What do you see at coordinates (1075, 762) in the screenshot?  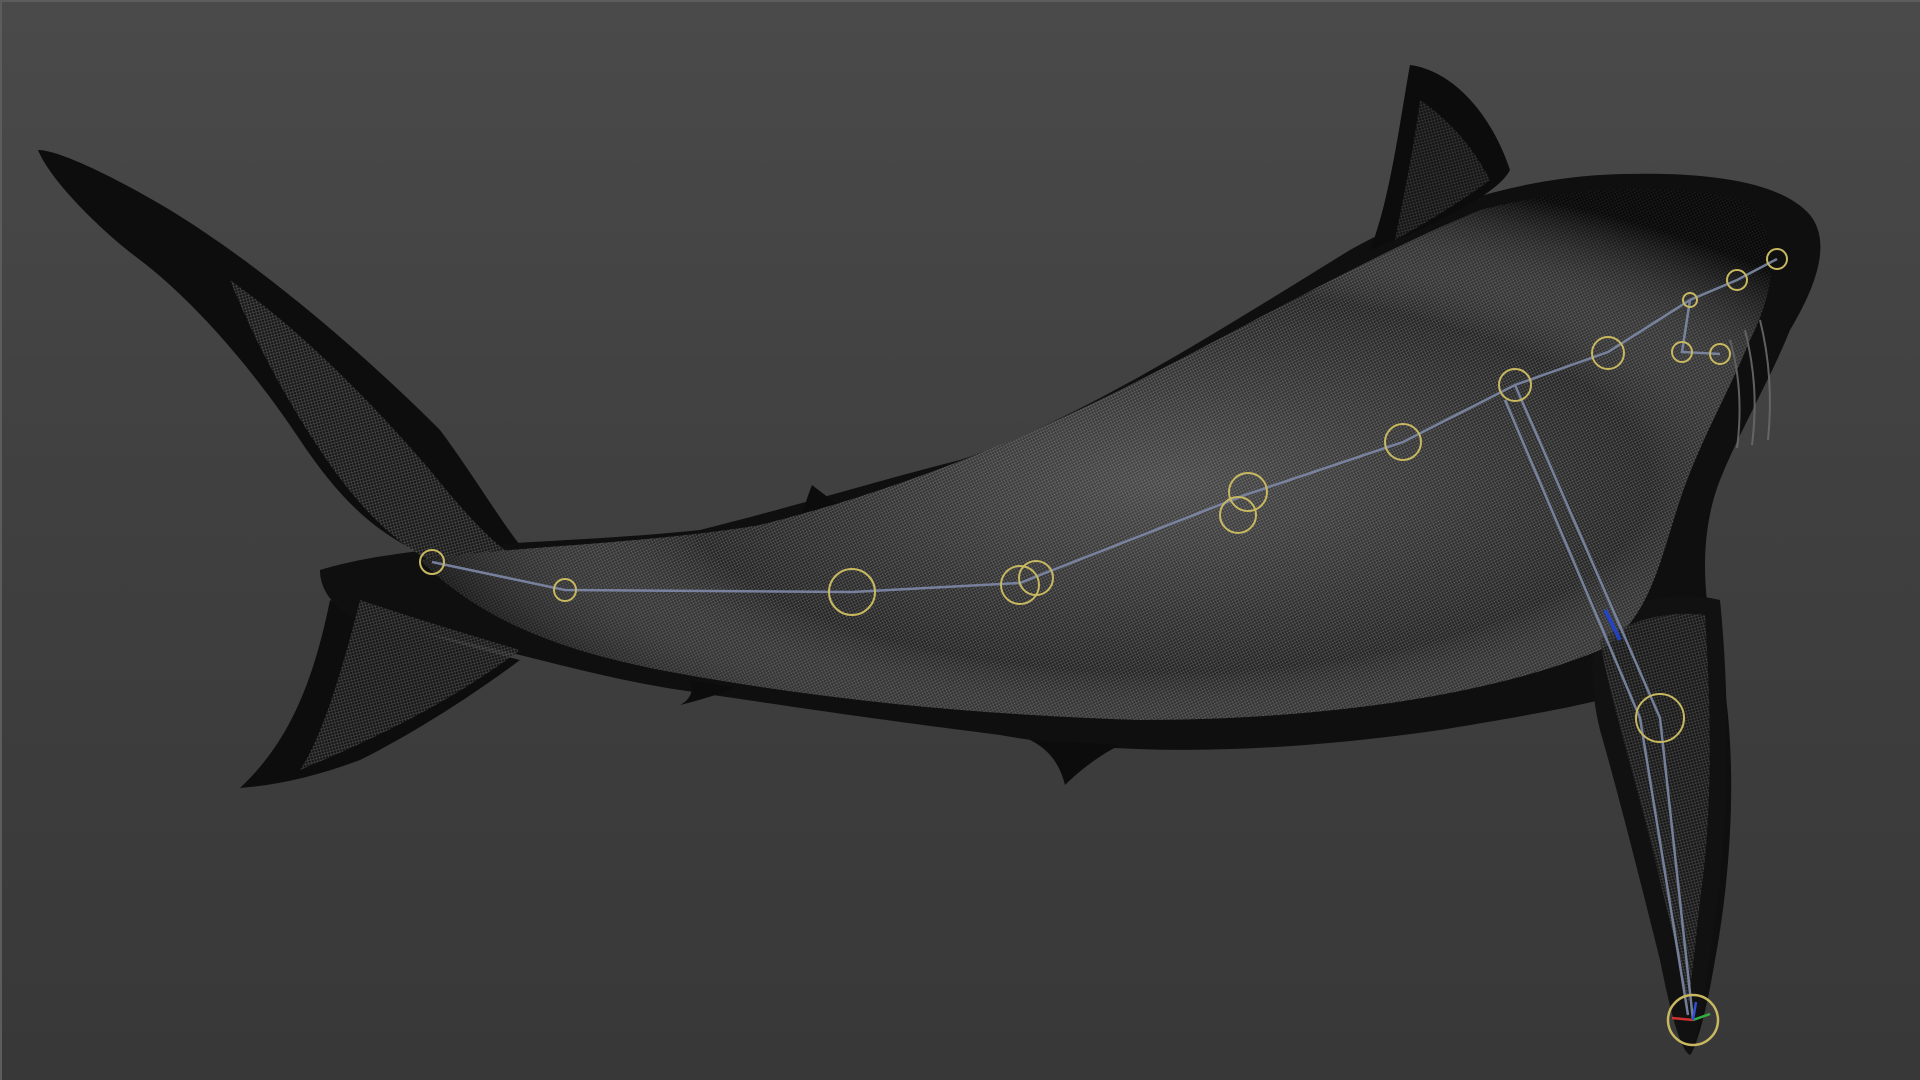 I see `pelvic-fin` at bounding box center [1075, 762].